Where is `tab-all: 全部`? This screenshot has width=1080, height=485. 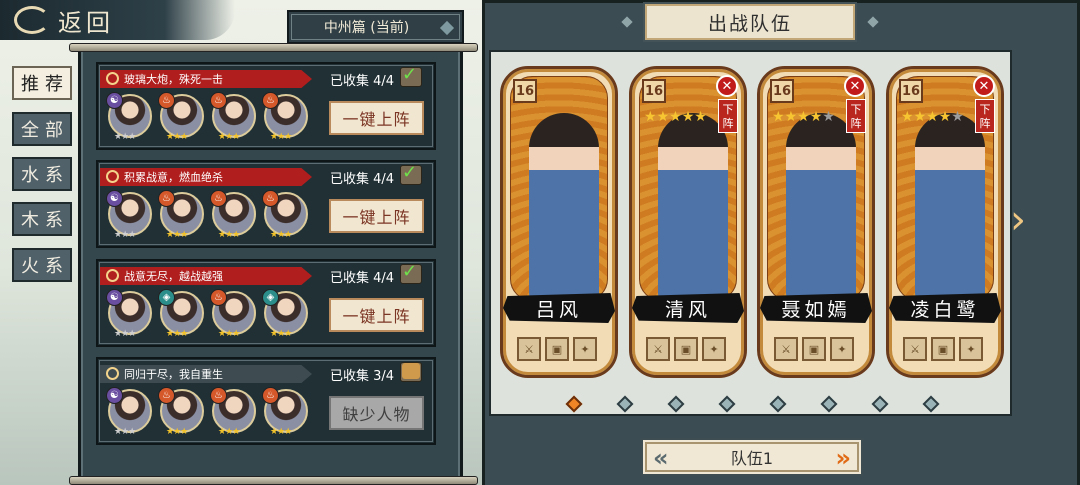
tab-all: 全部 is located at coordinates (42, 129).